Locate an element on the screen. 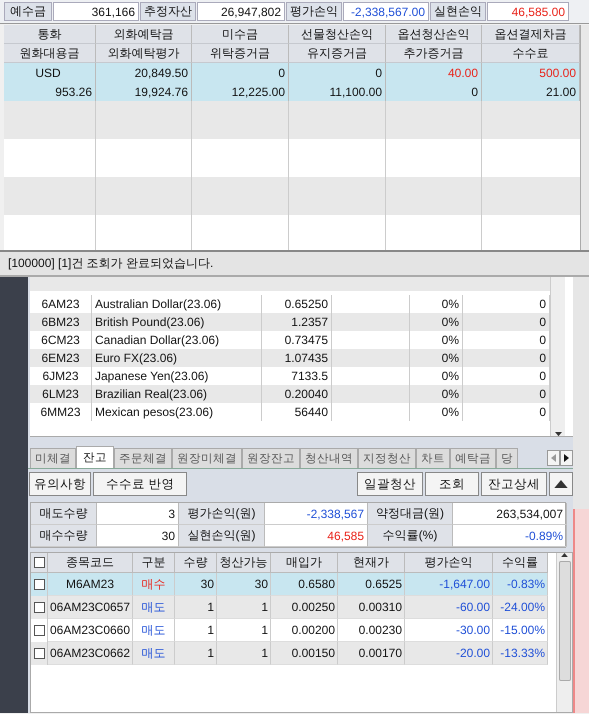  table-cell: 500.00 is located at coordinates (531, 72).